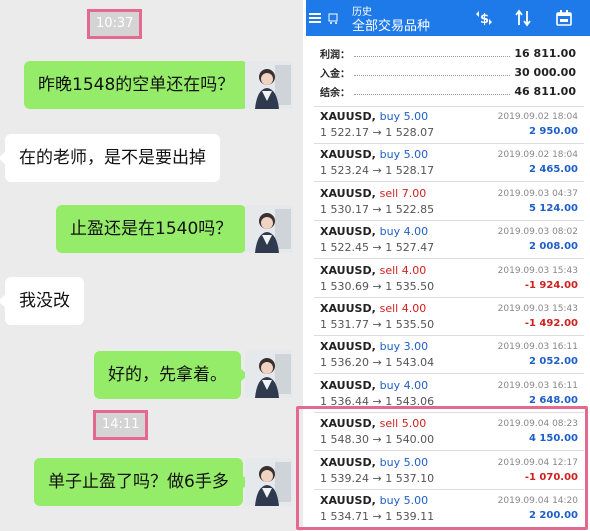 This screenshot has height=531, width=590. Describe the element at coordinates (553, 515) in the screenshot. I see `trade-profit: 2 200.00` at that location.